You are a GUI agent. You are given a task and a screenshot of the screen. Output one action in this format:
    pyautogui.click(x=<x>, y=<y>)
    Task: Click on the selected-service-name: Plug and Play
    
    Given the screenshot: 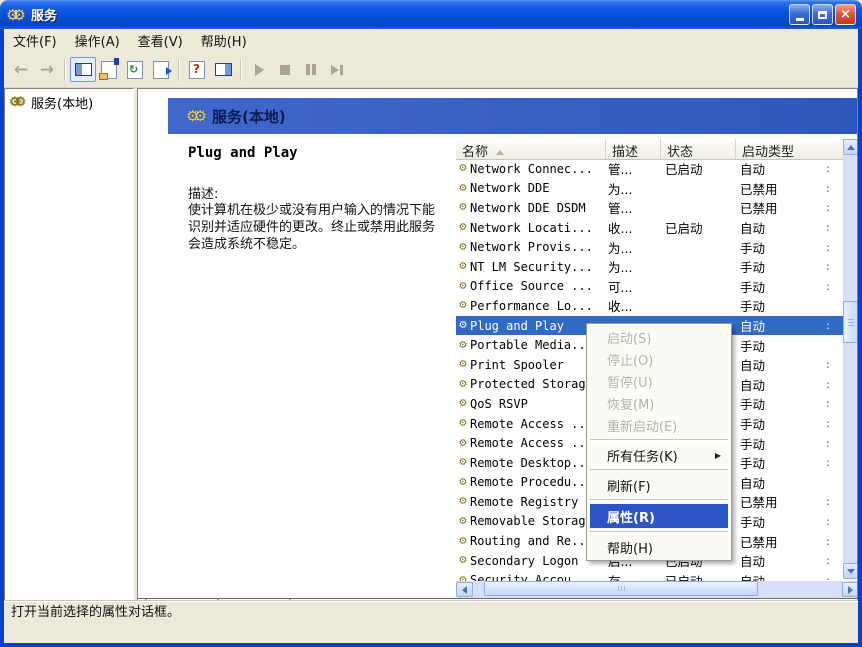 What is the action you would take?
    pyautogui.click(x=243, y=153)
    